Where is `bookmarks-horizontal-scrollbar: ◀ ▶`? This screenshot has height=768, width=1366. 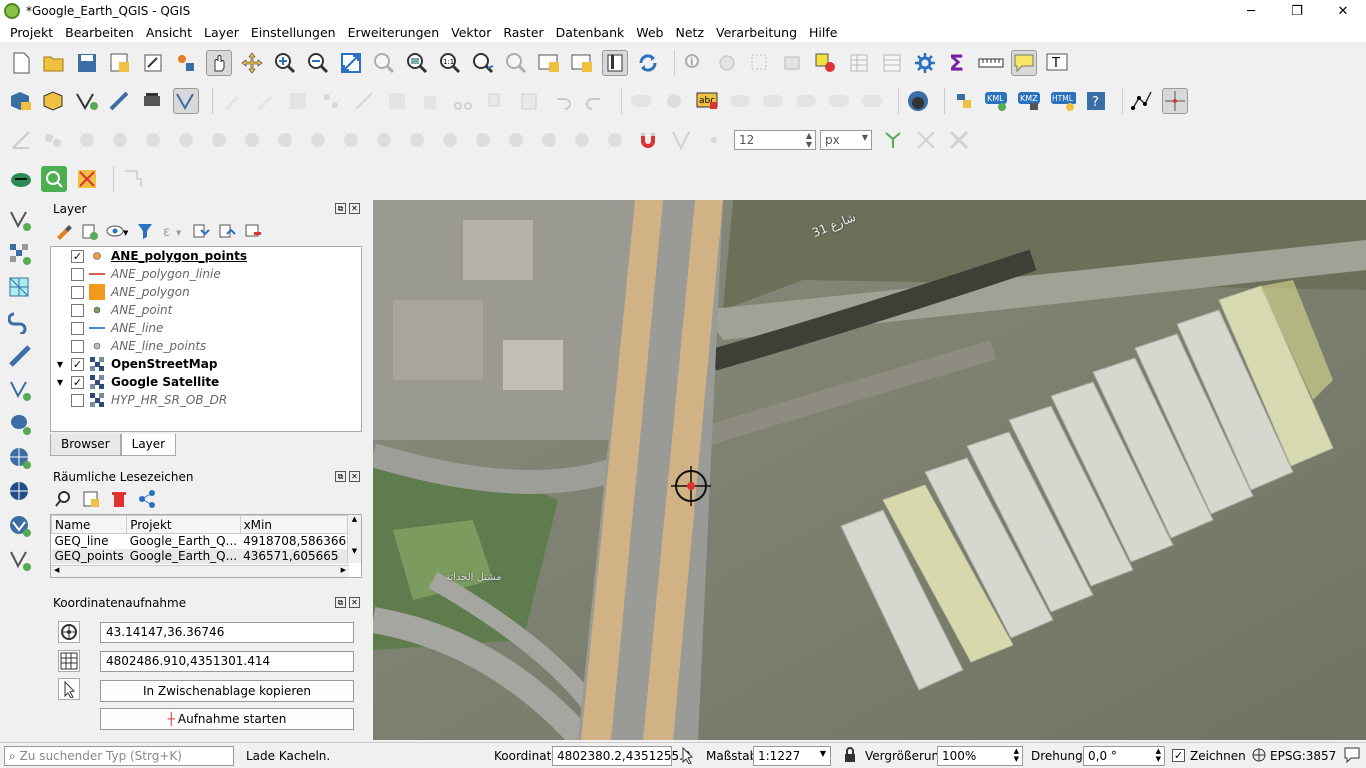
bookmarks-horizontal-scrollbar: ◀ ▶ is located at coordinates (200, 571).